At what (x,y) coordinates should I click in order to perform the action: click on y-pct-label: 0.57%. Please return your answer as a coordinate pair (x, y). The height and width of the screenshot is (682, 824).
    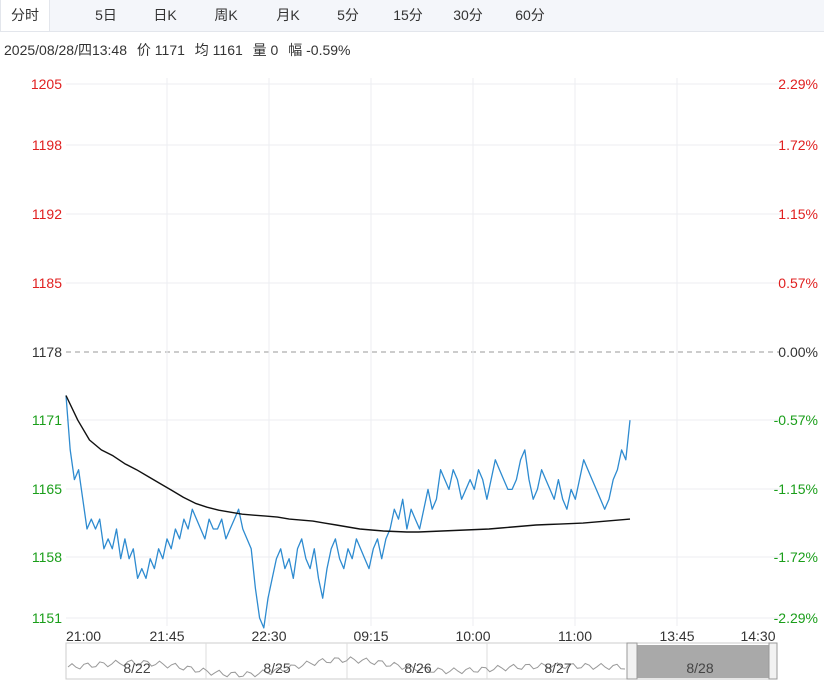
    Looking at the image, I should click on (798, 283).